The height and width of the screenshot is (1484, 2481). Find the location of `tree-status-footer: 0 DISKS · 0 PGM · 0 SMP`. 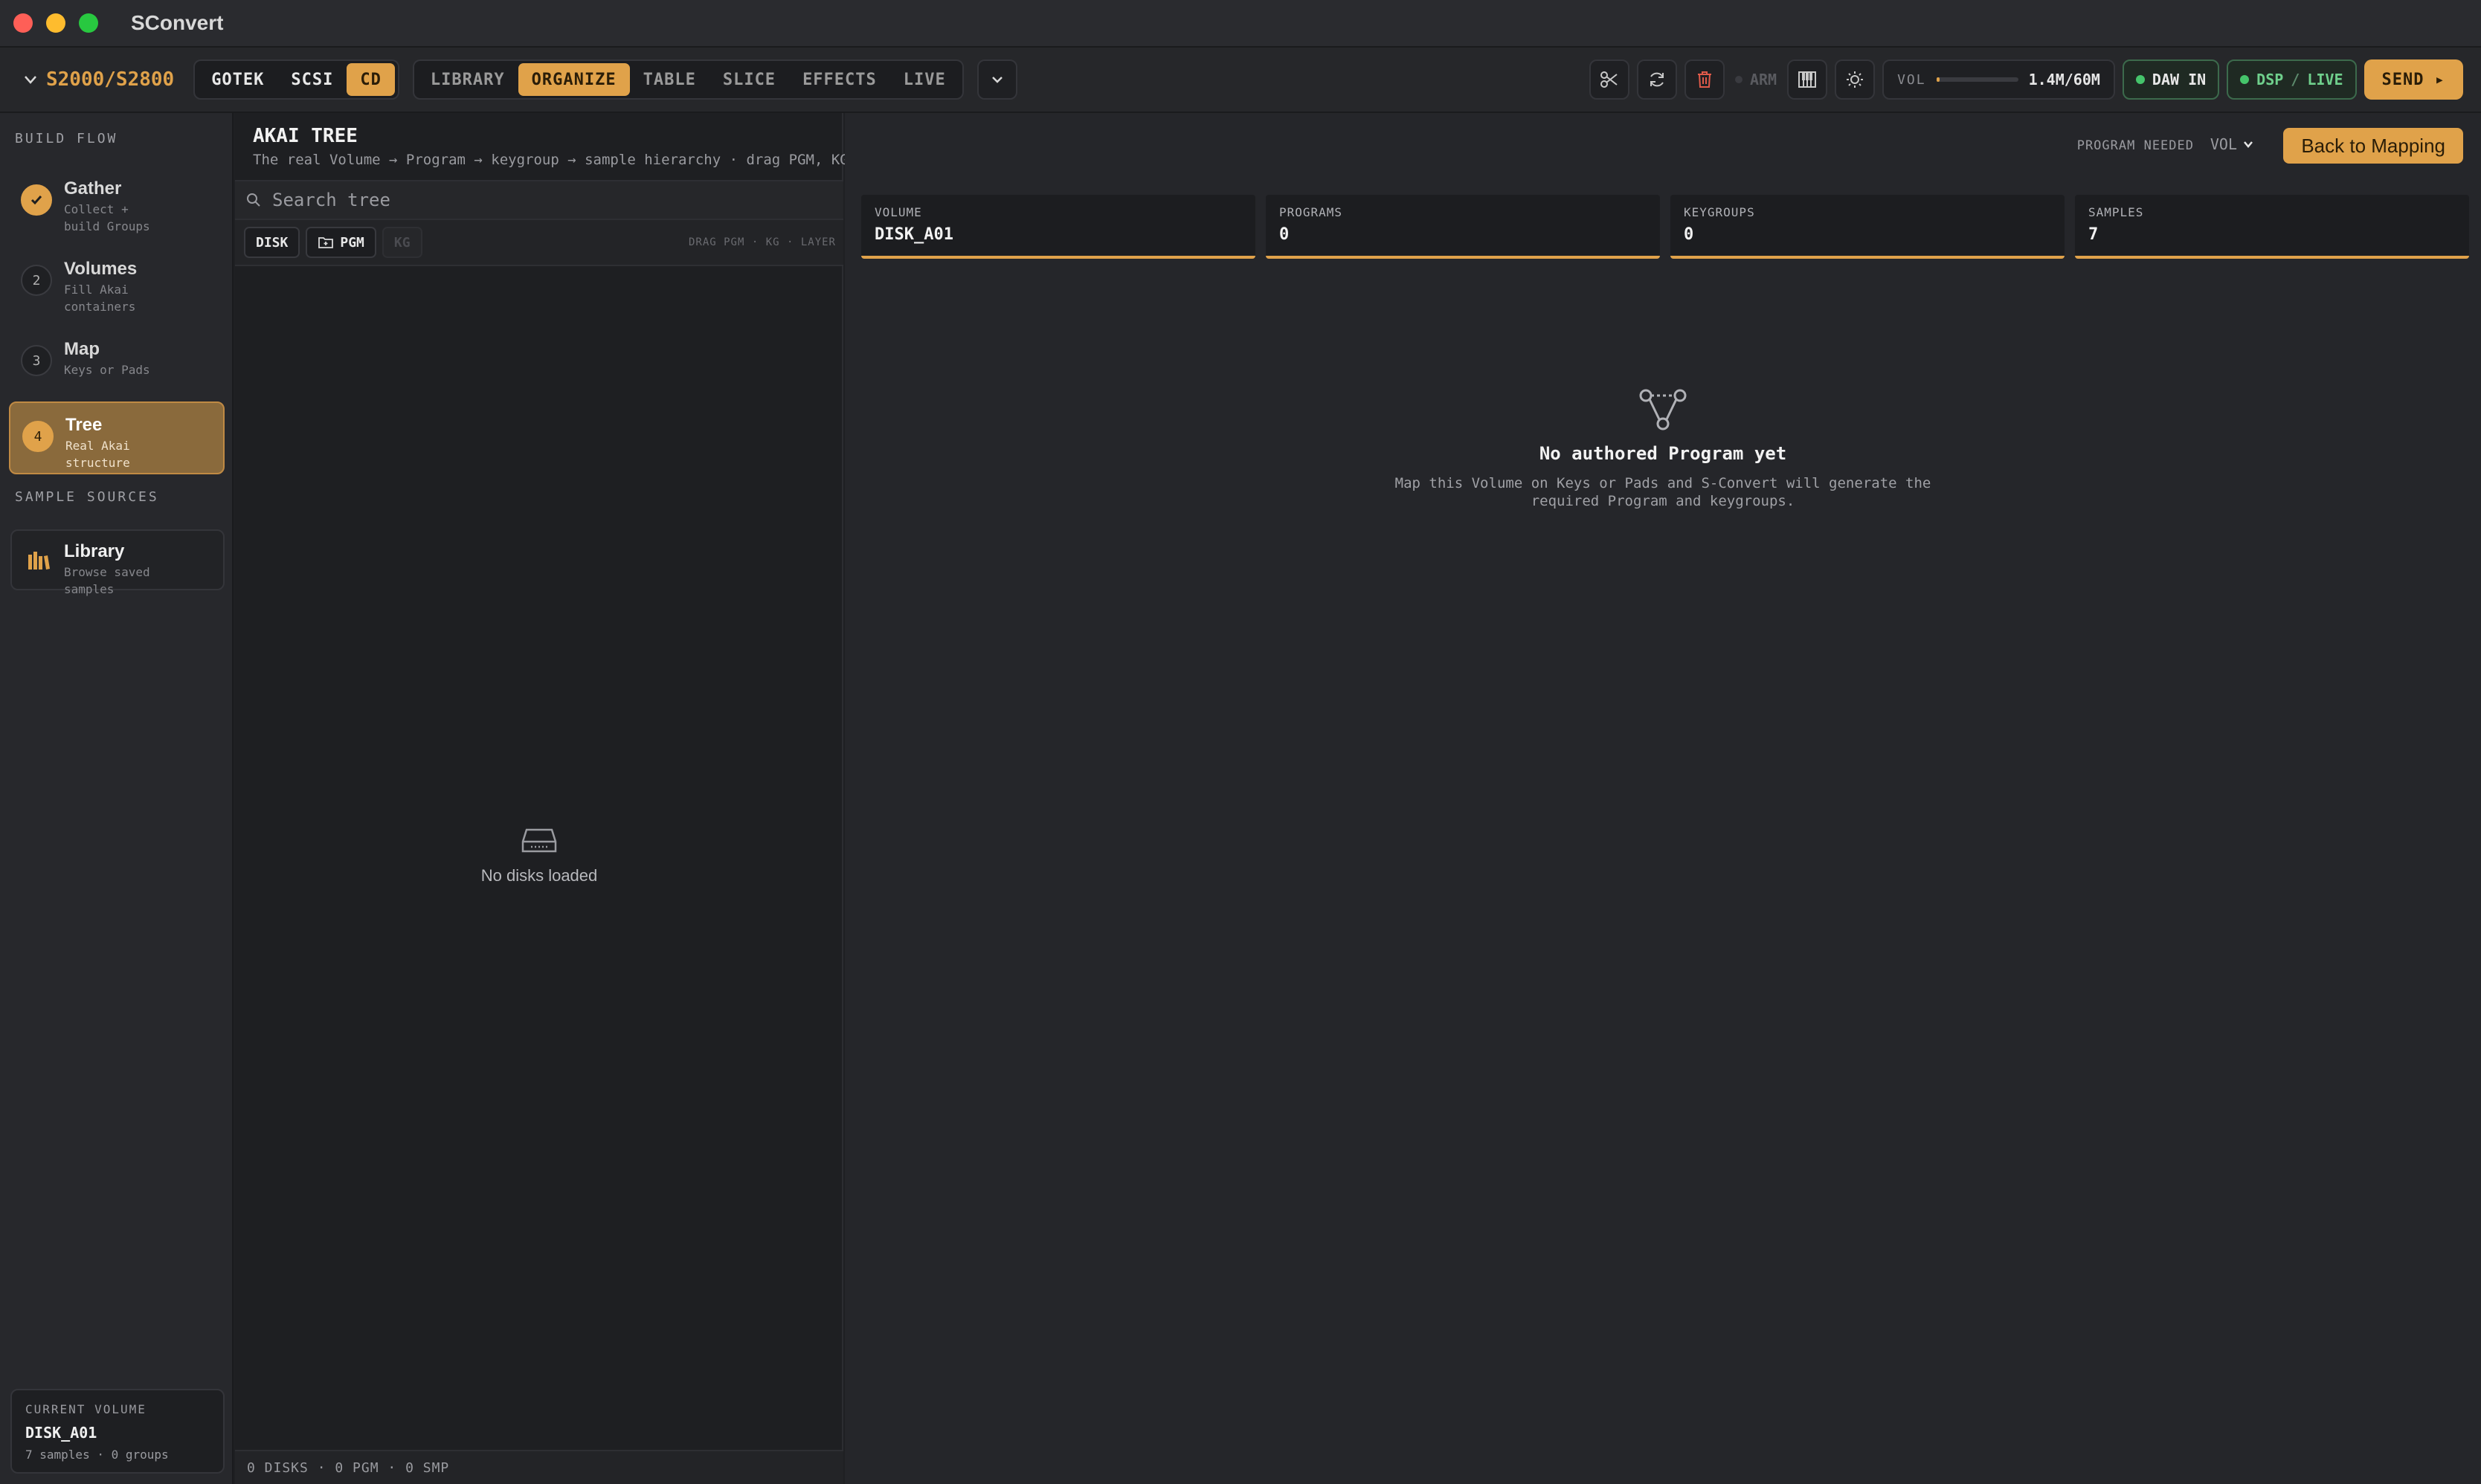

tree-status-footer: 0 DISKS · 0 PGM · 0 SMP is located at coordinates (539, 1467).